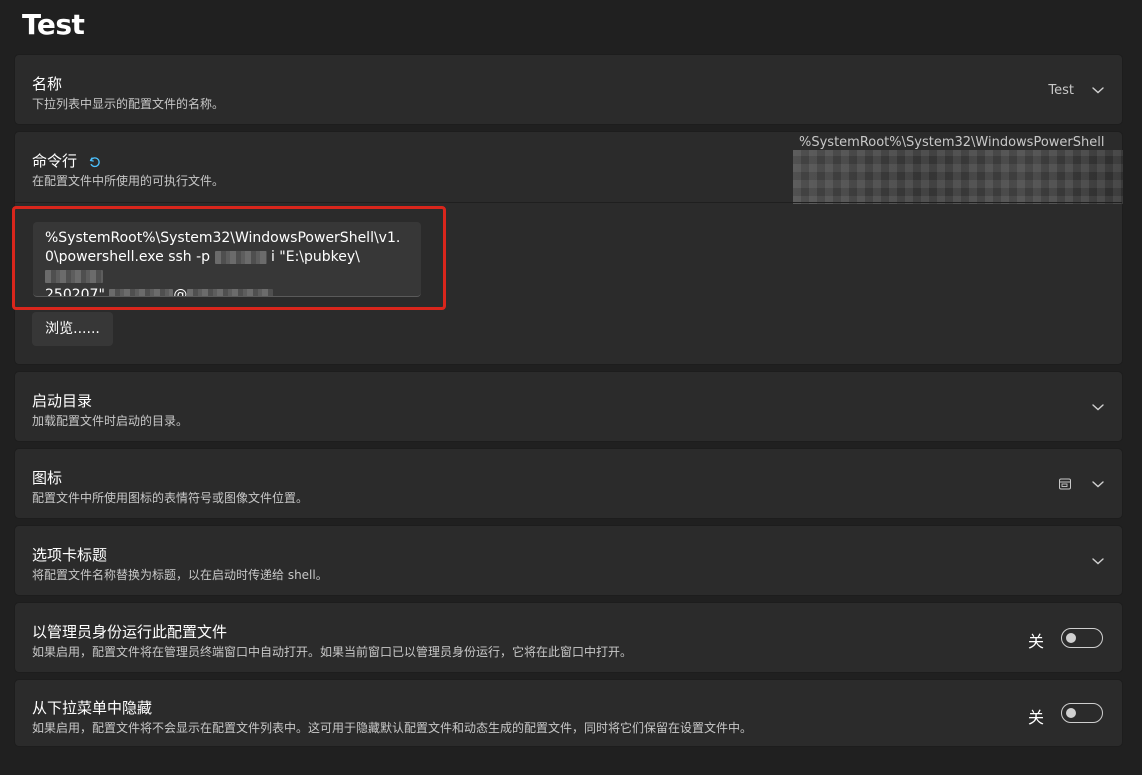  What do you see at coordinates (70, 555) in the screenshot?
I see `tabtitle-setting-title: 选项卡标题` at bounding box center [70, 555].